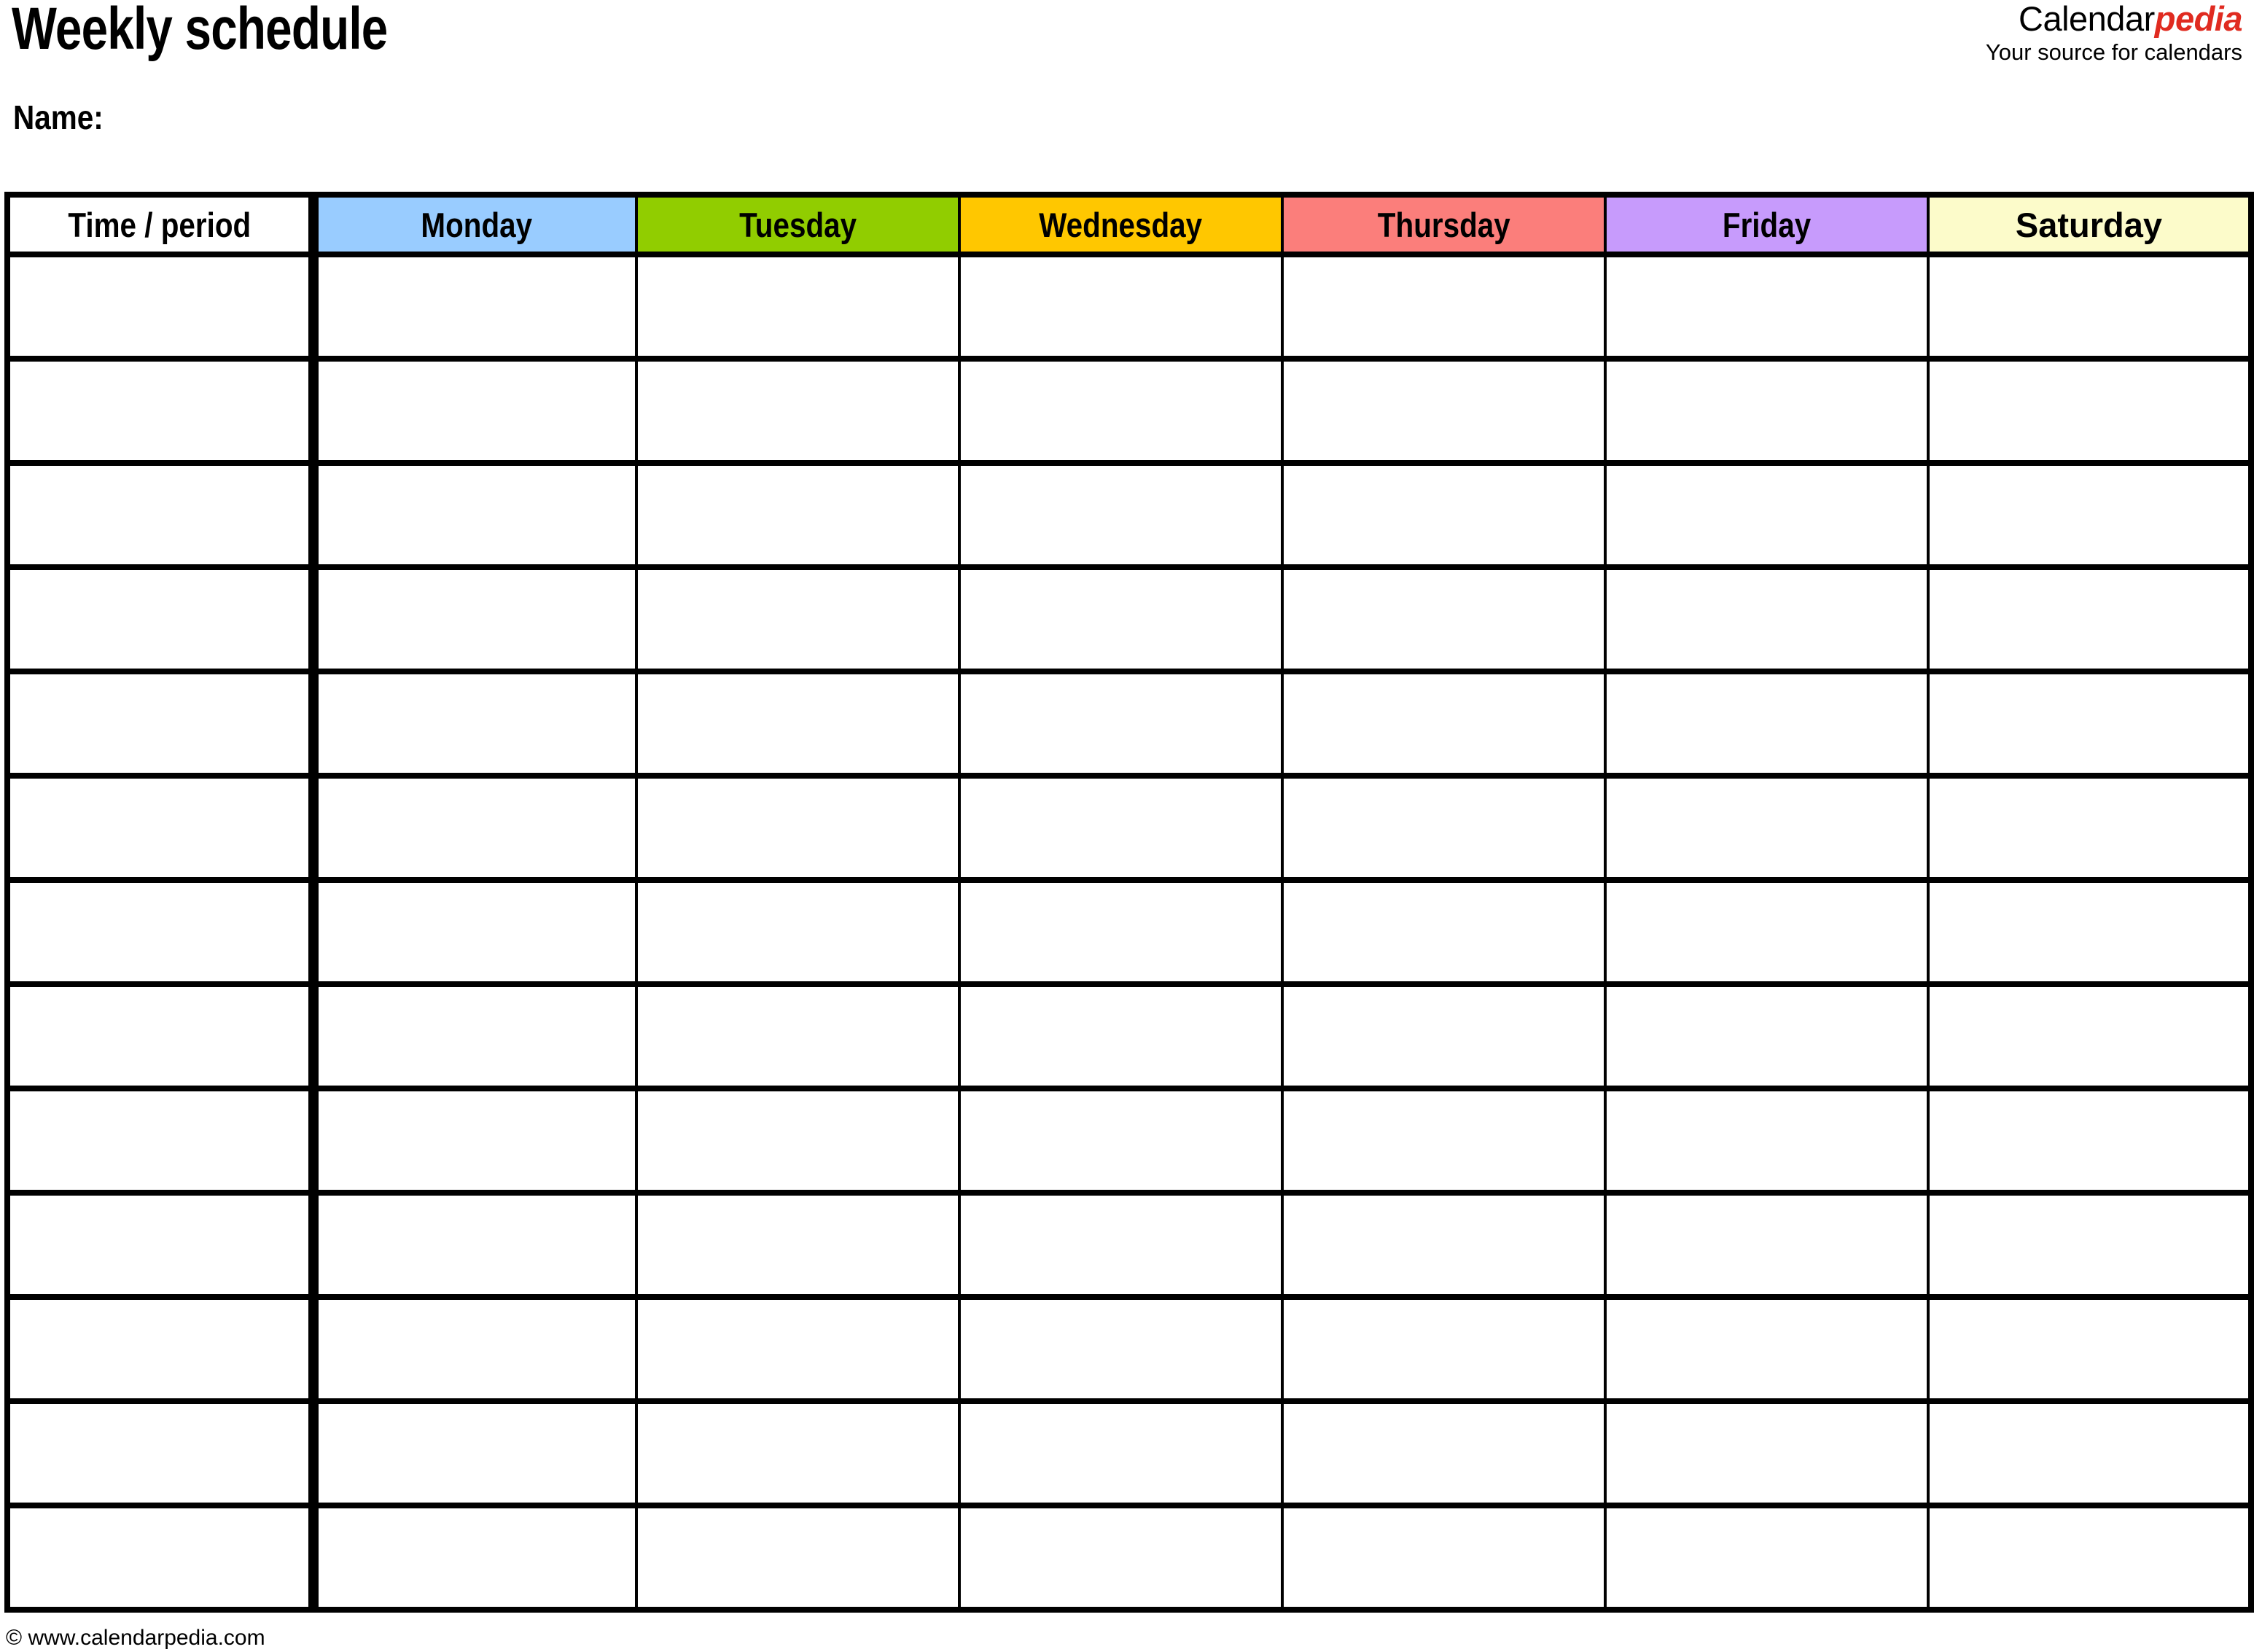 The width and height of the screenshot is (2254, 1652). I want to click on header-label: Monday, so click(477, 225).